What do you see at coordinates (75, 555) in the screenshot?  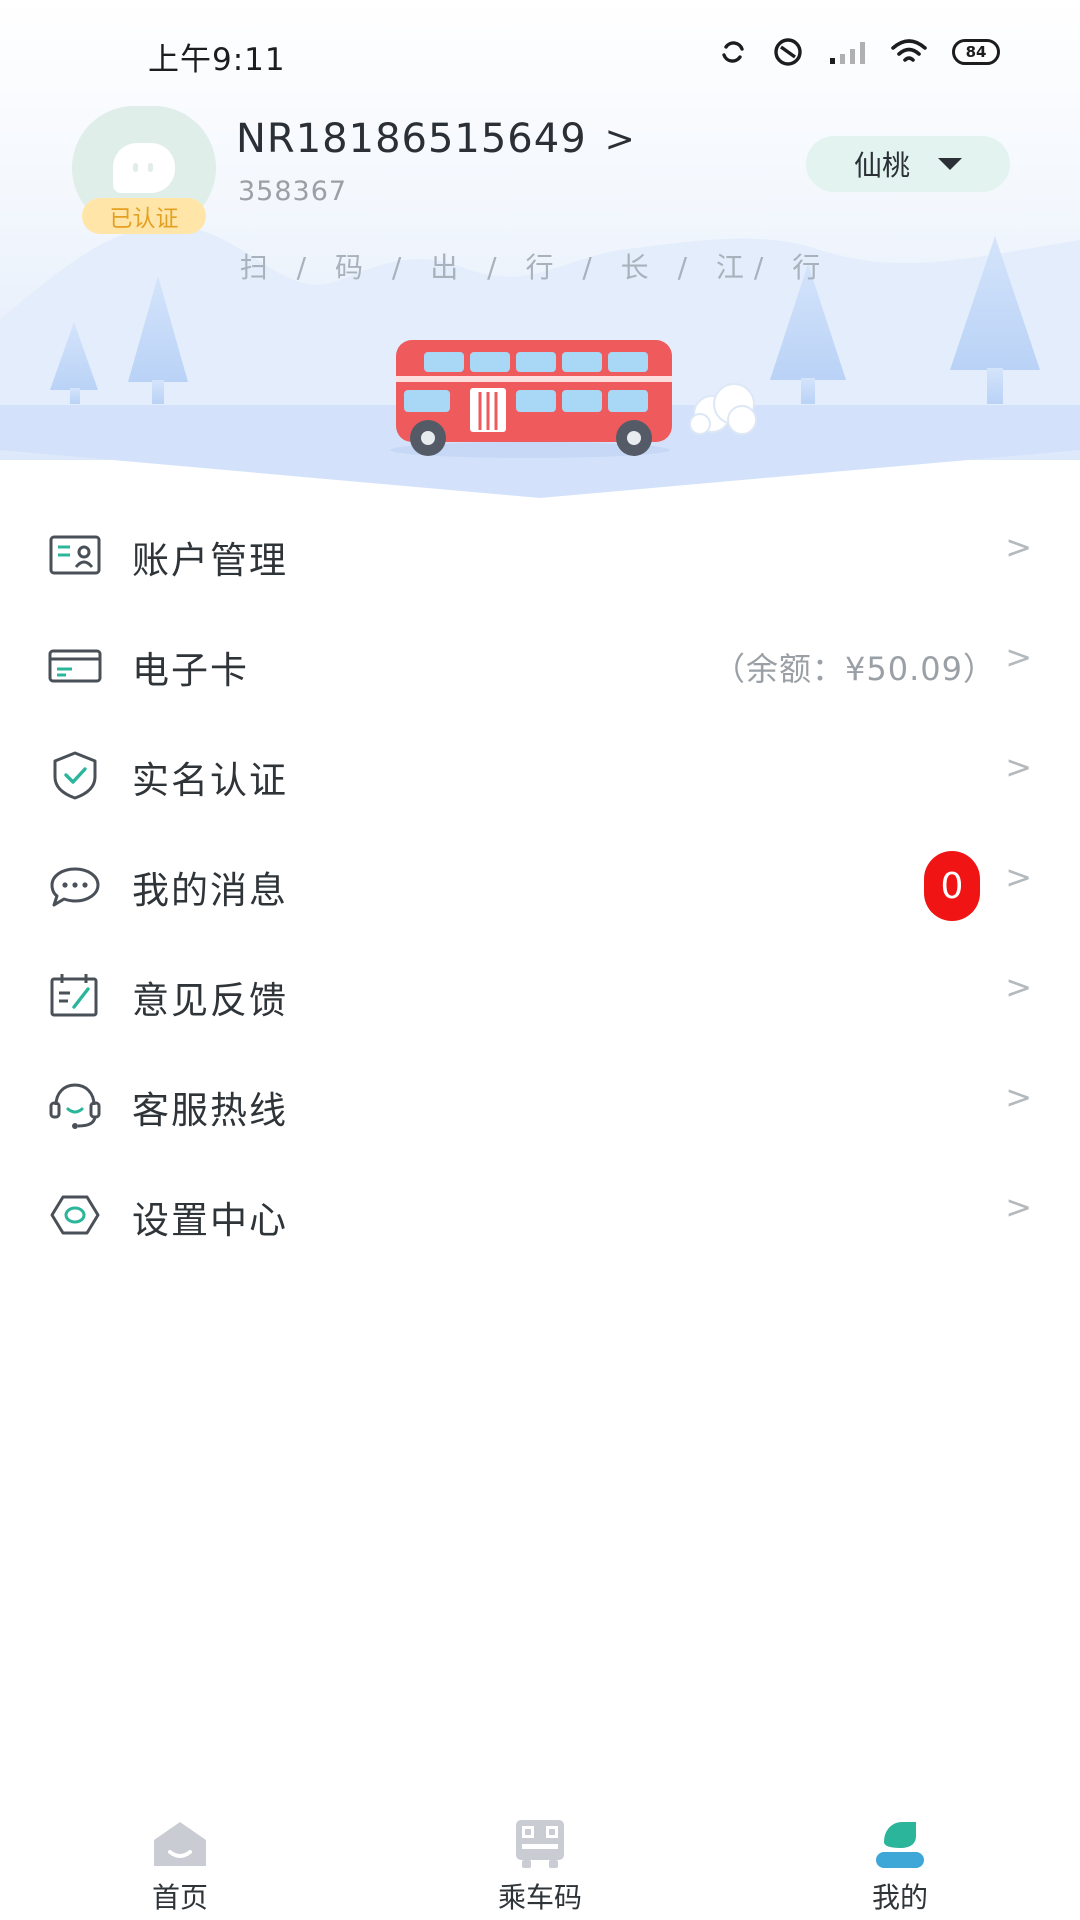 I see `account-card-icon` at bounding box center [75, 555].